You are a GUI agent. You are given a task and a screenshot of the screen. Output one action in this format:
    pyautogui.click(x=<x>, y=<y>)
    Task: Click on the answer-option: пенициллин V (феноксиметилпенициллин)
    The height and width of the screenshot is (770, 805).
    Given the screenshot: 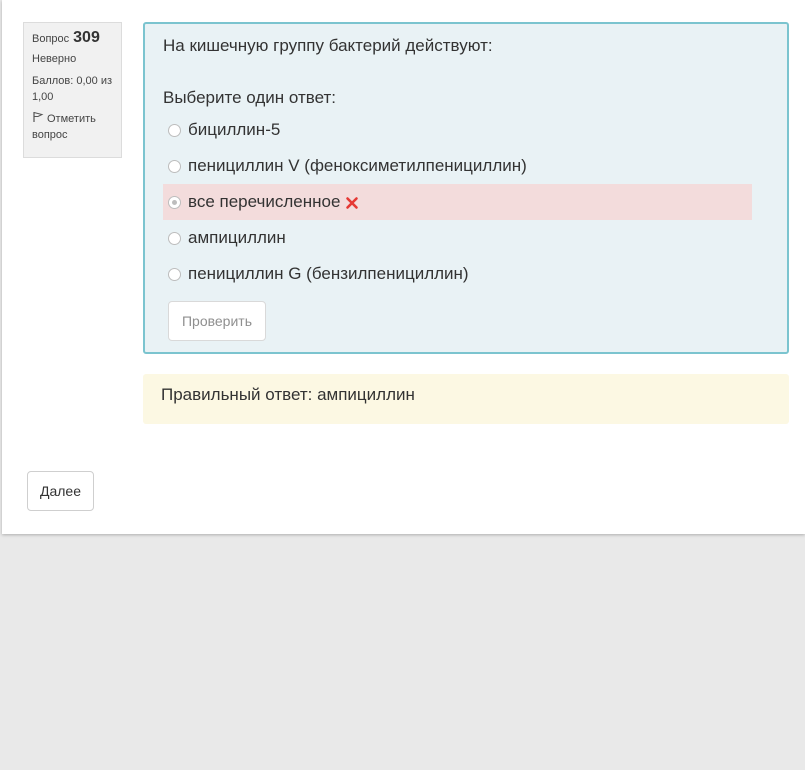 What is the action you would take?
    pyautogui.click(x=457, y=166)
    